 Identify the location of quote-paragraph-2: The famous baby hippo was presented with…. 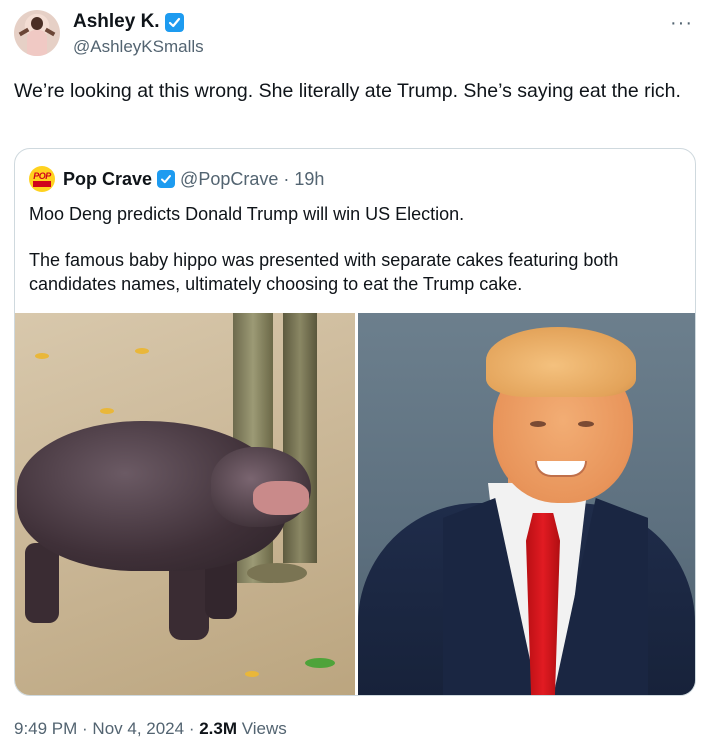
(324, 272).